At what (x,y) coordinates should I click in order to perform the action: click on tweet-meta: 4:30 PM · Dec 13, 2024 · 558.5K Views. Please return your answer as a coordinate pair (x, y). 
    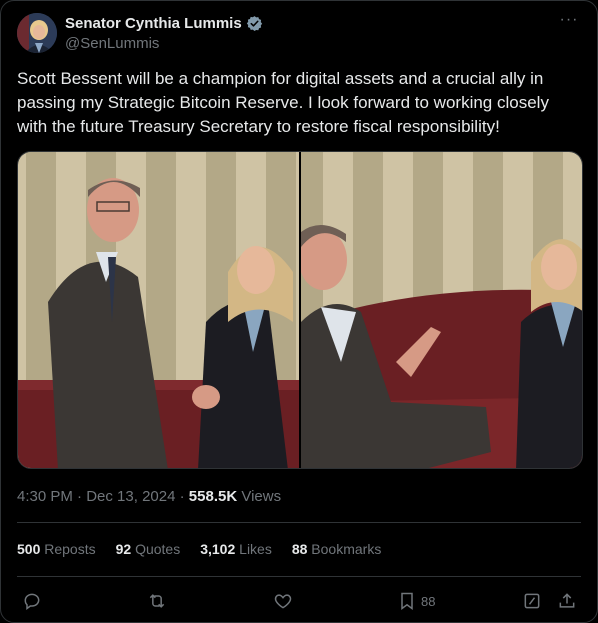
    Looking at the image, I should click on (149, 496).